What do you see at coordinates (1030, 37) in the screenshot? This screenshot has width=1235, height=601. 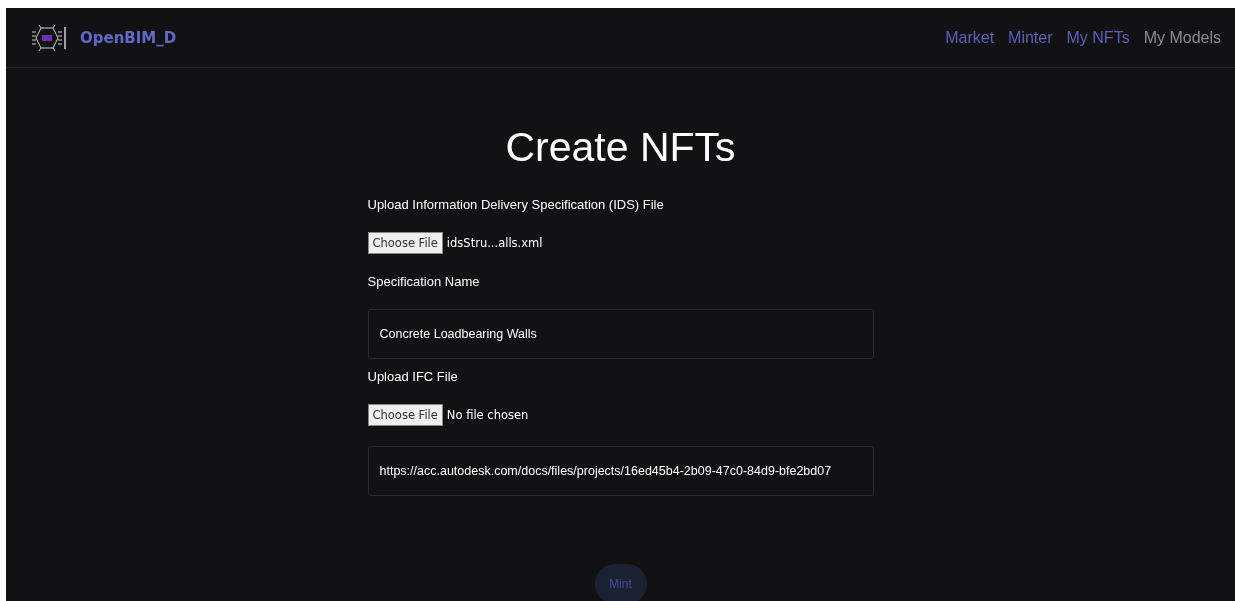 I see `nav-link: Minter` at bounding box center [1030, 37].